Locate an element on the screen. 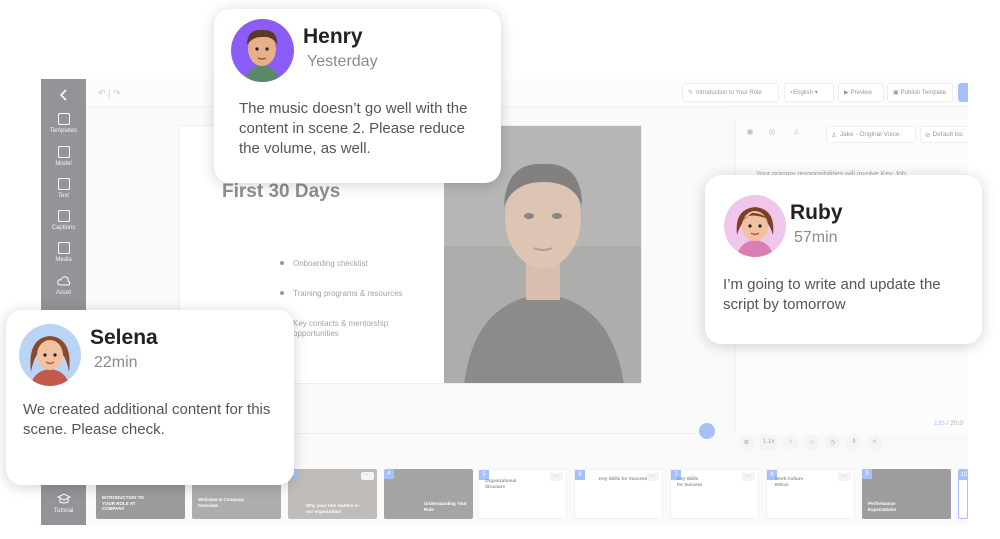 The height and width of the screenshot is (539, 1000). tab-avatar-icon: ◉ is located at coordinates (750, 134).